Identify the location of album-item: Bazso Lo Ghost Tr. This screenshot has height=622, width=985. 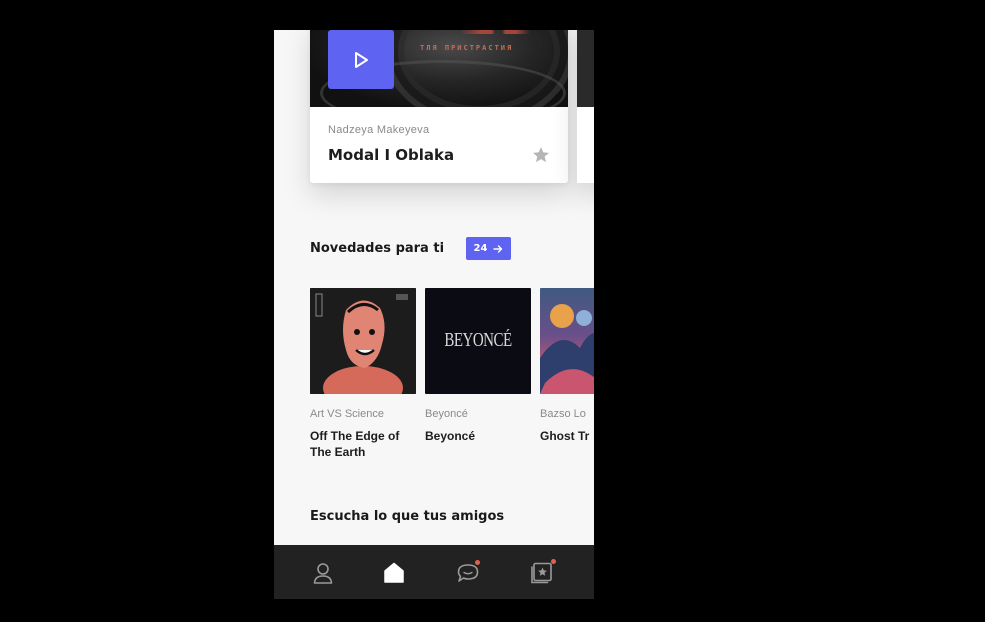
(567, 366).